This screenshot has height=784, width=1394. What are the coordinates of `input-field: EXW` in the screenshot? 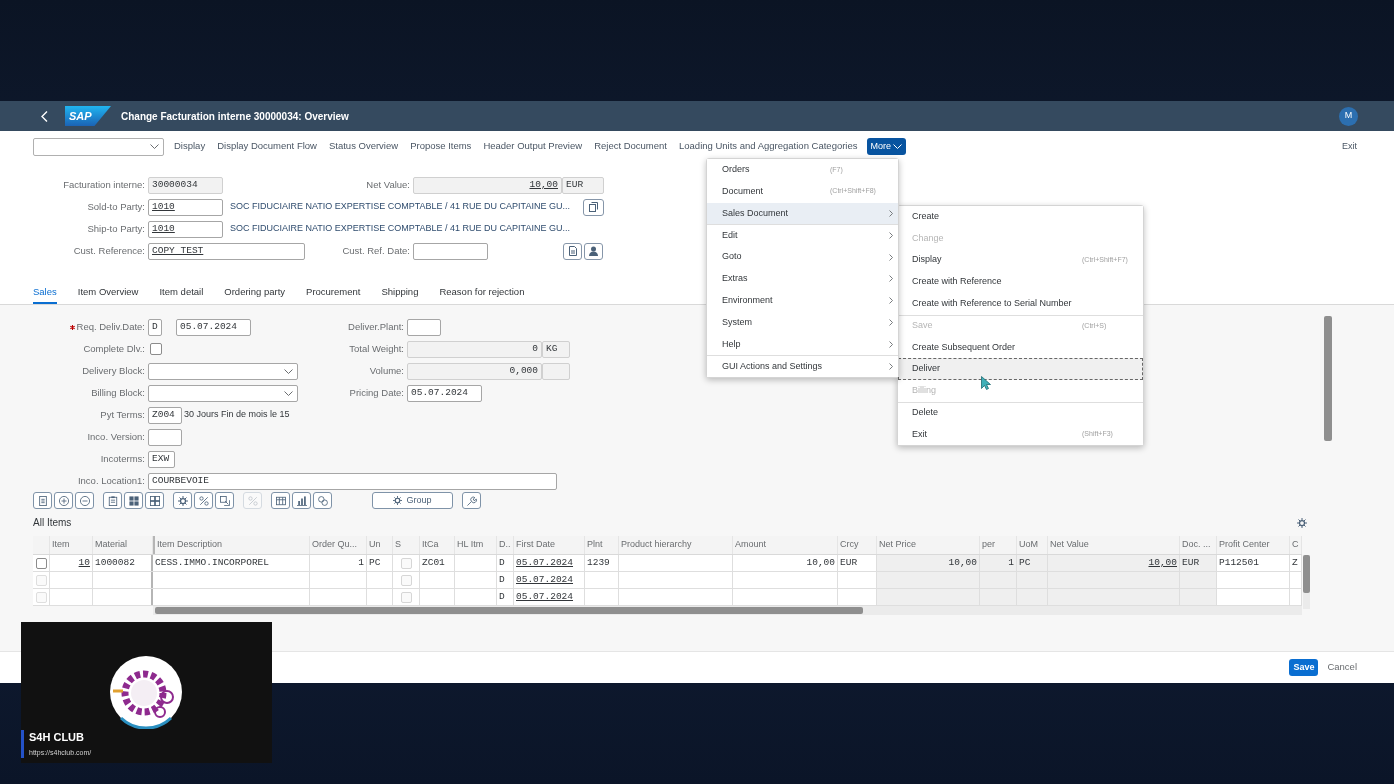 It's located at (161, 459).